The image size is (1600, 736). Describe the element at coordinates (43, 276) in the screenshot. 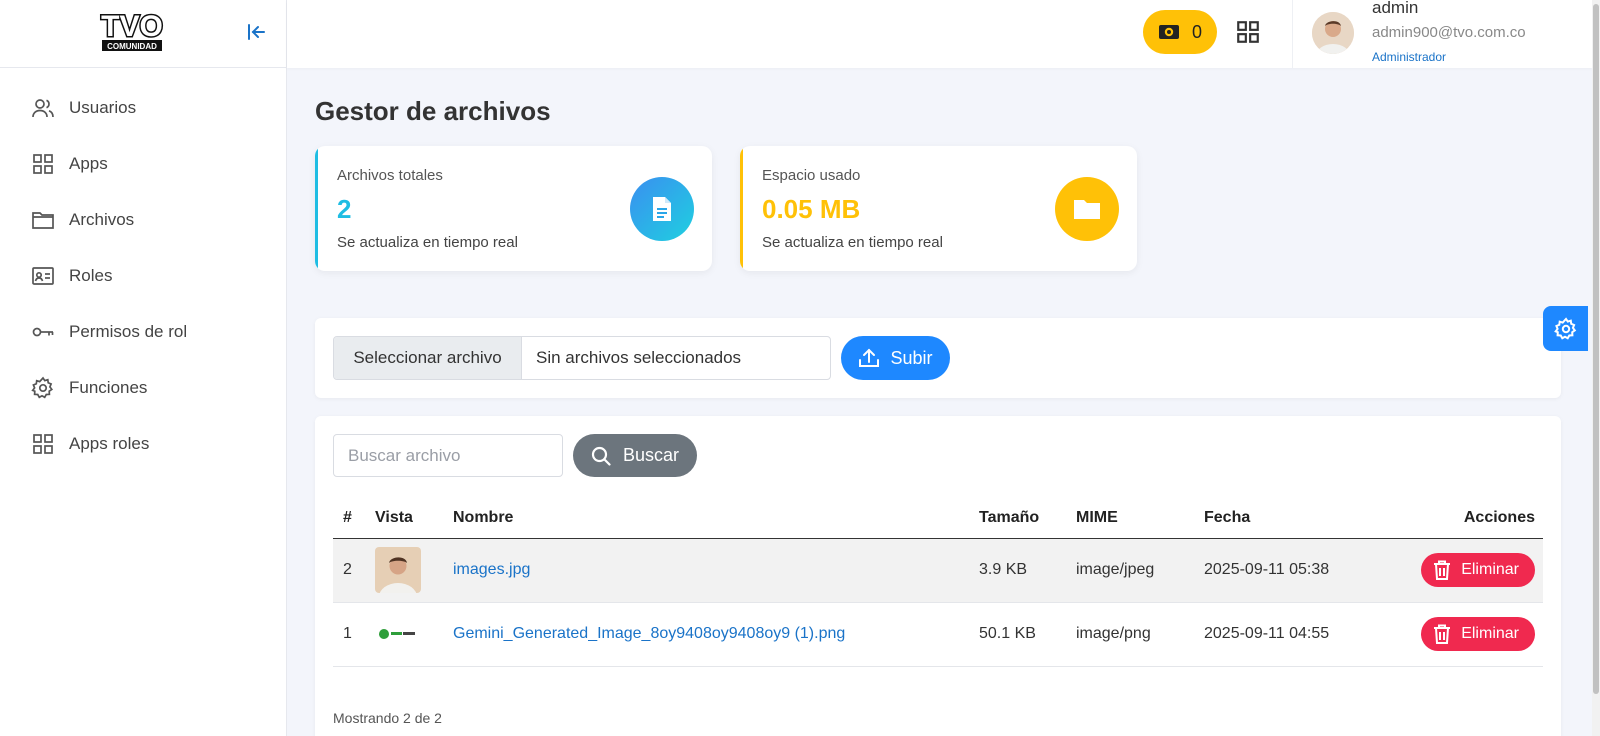

I see `id-card-icon` at that location.